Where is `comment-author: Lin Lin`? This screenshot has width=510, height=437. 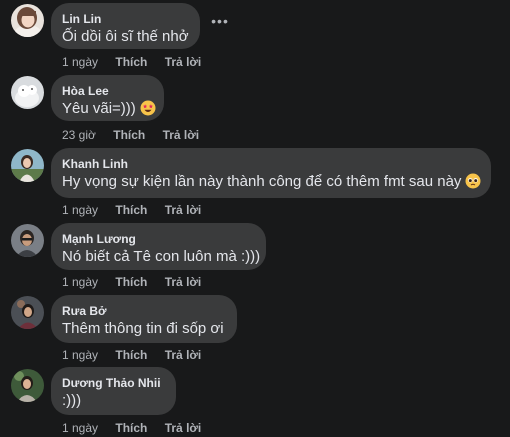 comment-author: Lin Lin is located at coordinates (125, 19).